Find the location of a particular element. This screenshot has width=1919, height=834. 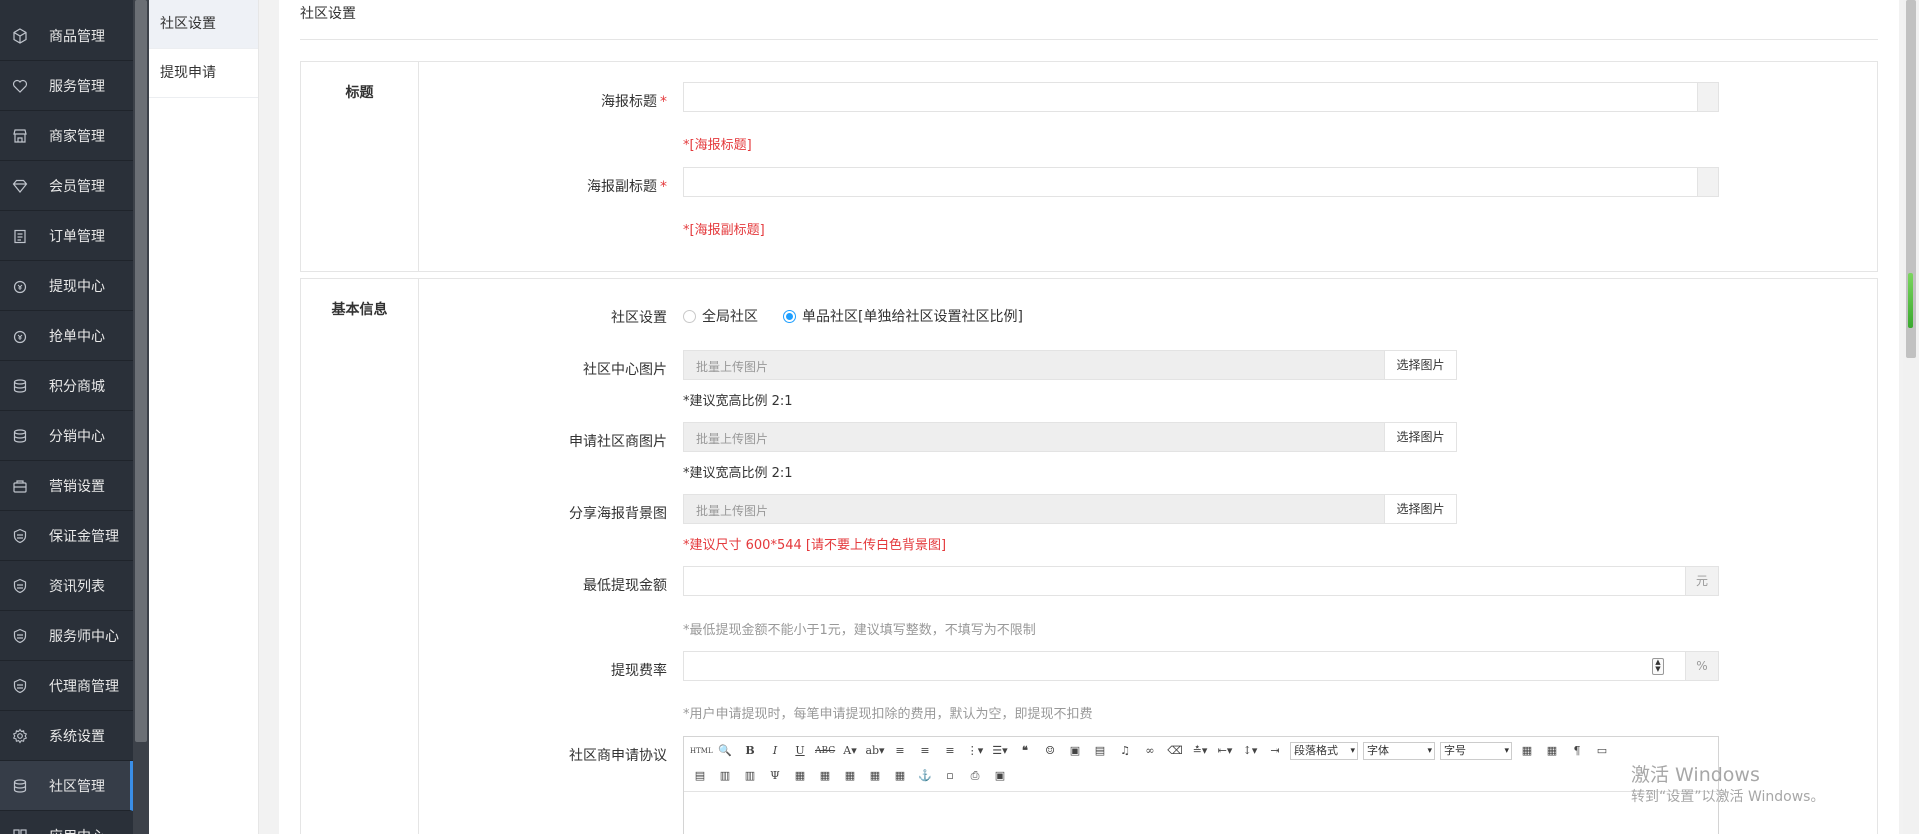

strikethrough-icon: ABC is located at coordinates (825, 751).